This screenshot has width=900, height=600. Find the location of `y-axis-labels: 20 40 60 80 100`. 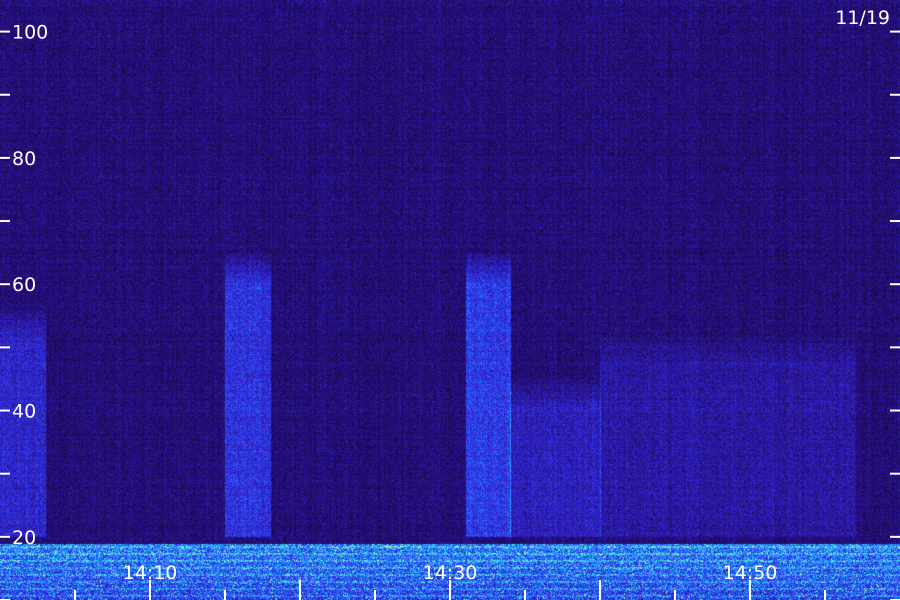

y-axis-labels: 20 40 60 80 100 is located at coordinates (30, 285).